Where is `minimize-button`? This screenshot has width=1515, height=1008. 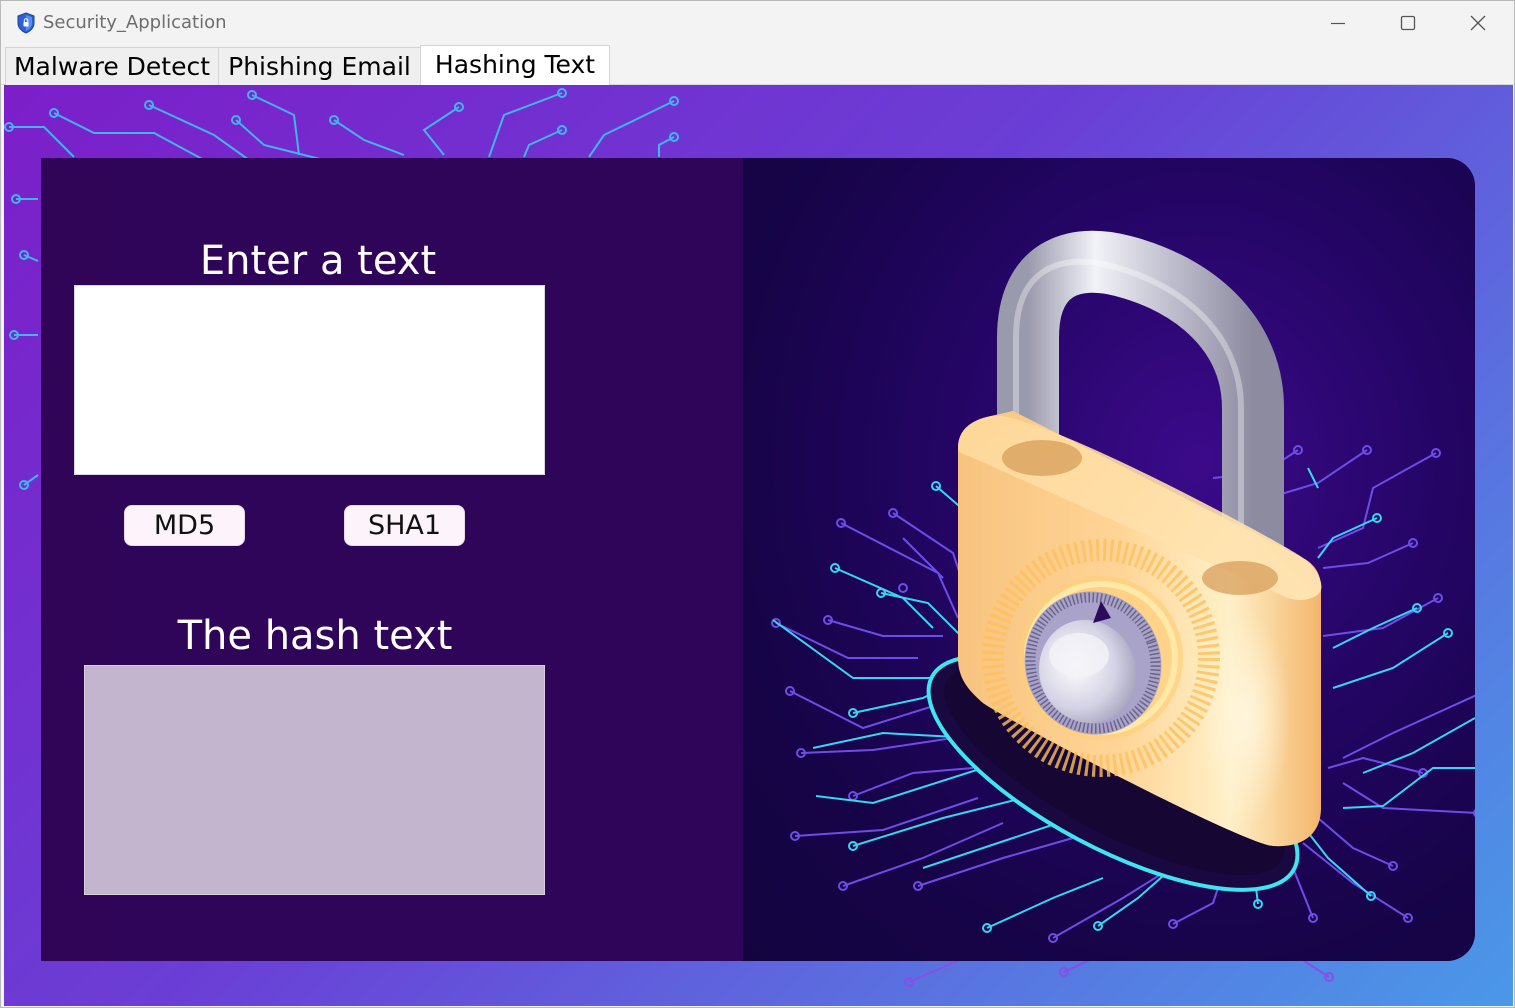
minimize-button is located at coordinates (1338, 23).